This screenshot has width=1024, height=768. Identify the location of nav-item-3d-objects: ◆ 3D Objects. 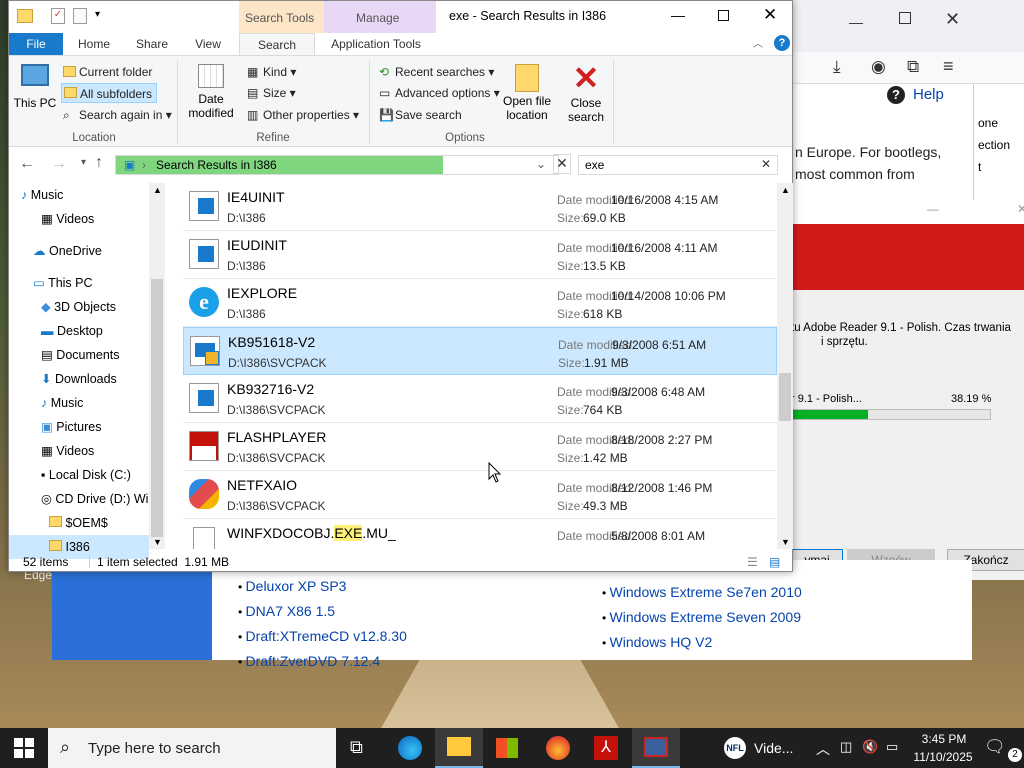
(78, 307).